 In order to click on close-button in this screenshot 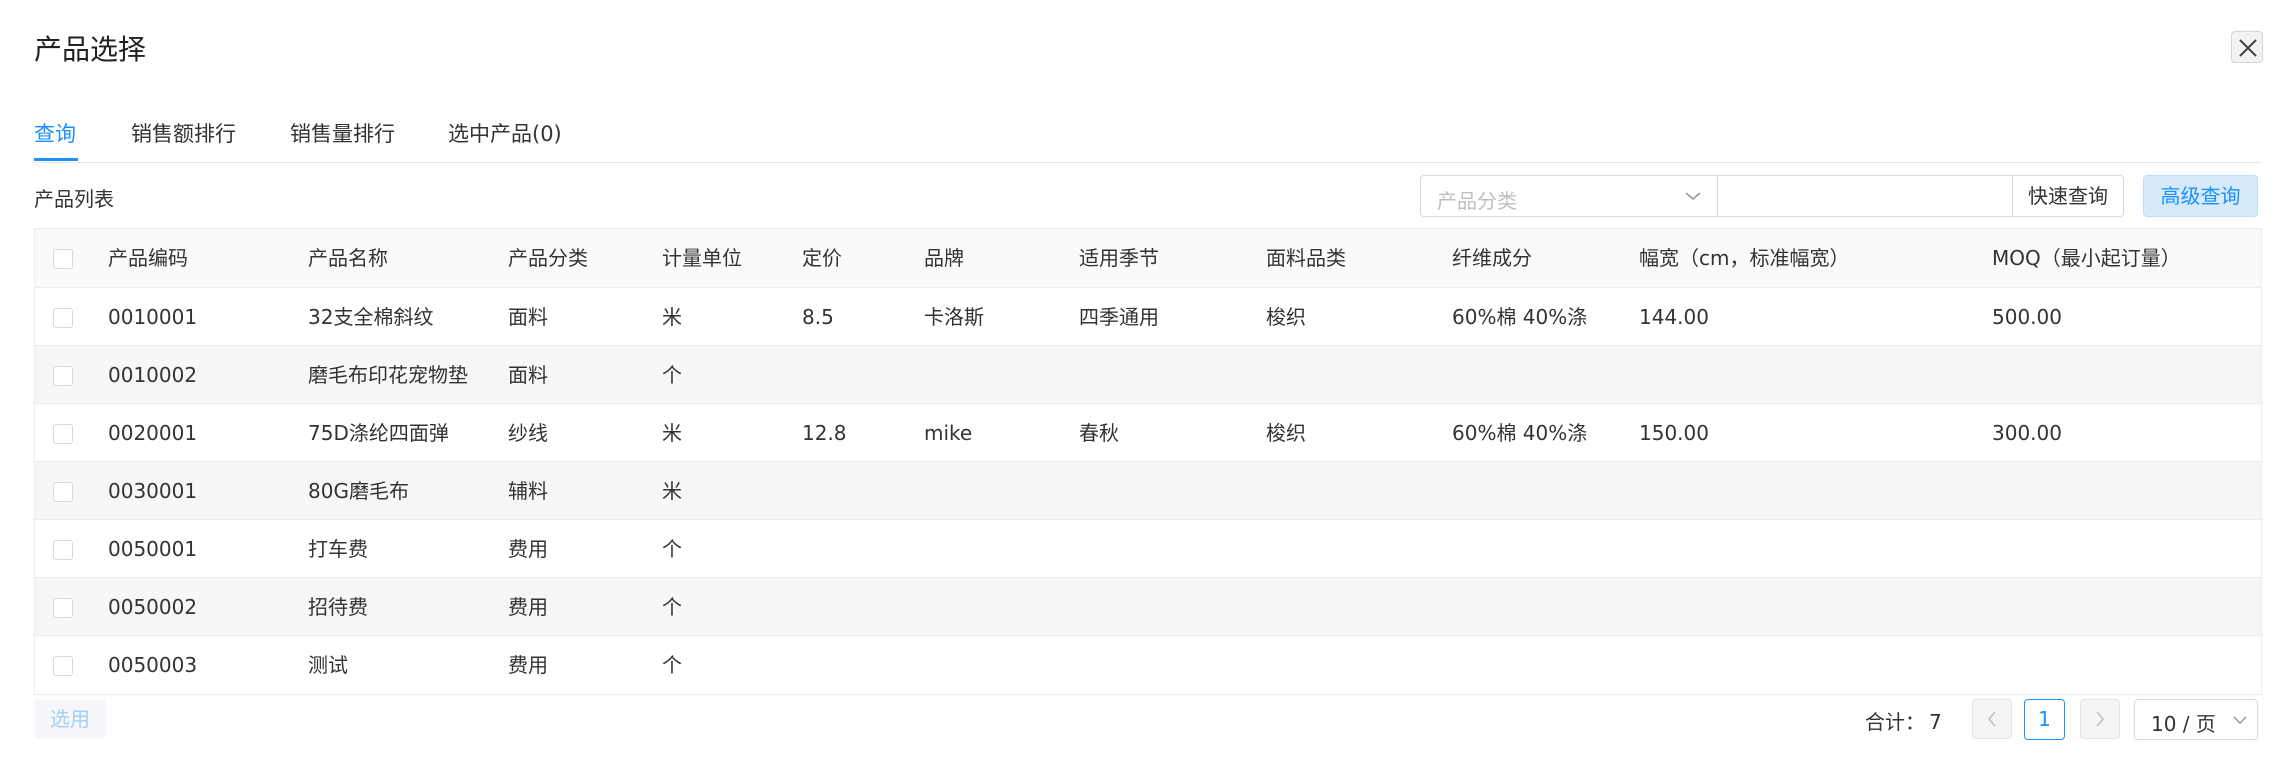, I will do `click(2247, 47)`.